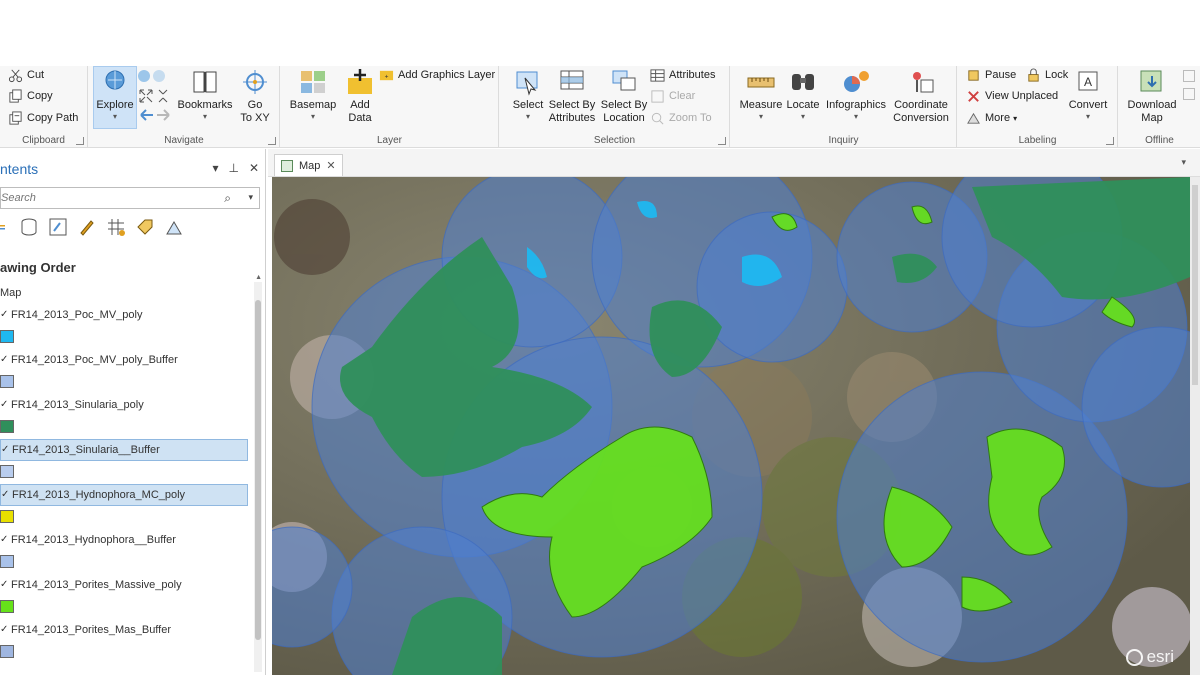 The width and height of the screenshot is (1200, 675). Describe the element at coordinates (58, 227) in the screenshot. I see `selection-list-icon` at that location.